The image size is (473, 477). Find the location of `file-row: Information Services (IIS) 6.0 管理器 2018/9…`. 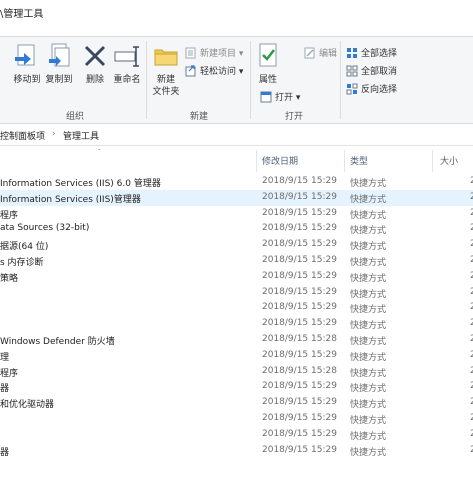

file-row: Information Services (IIS) 6.0 管理器 2018/9… is located at coordinates (236, 182).